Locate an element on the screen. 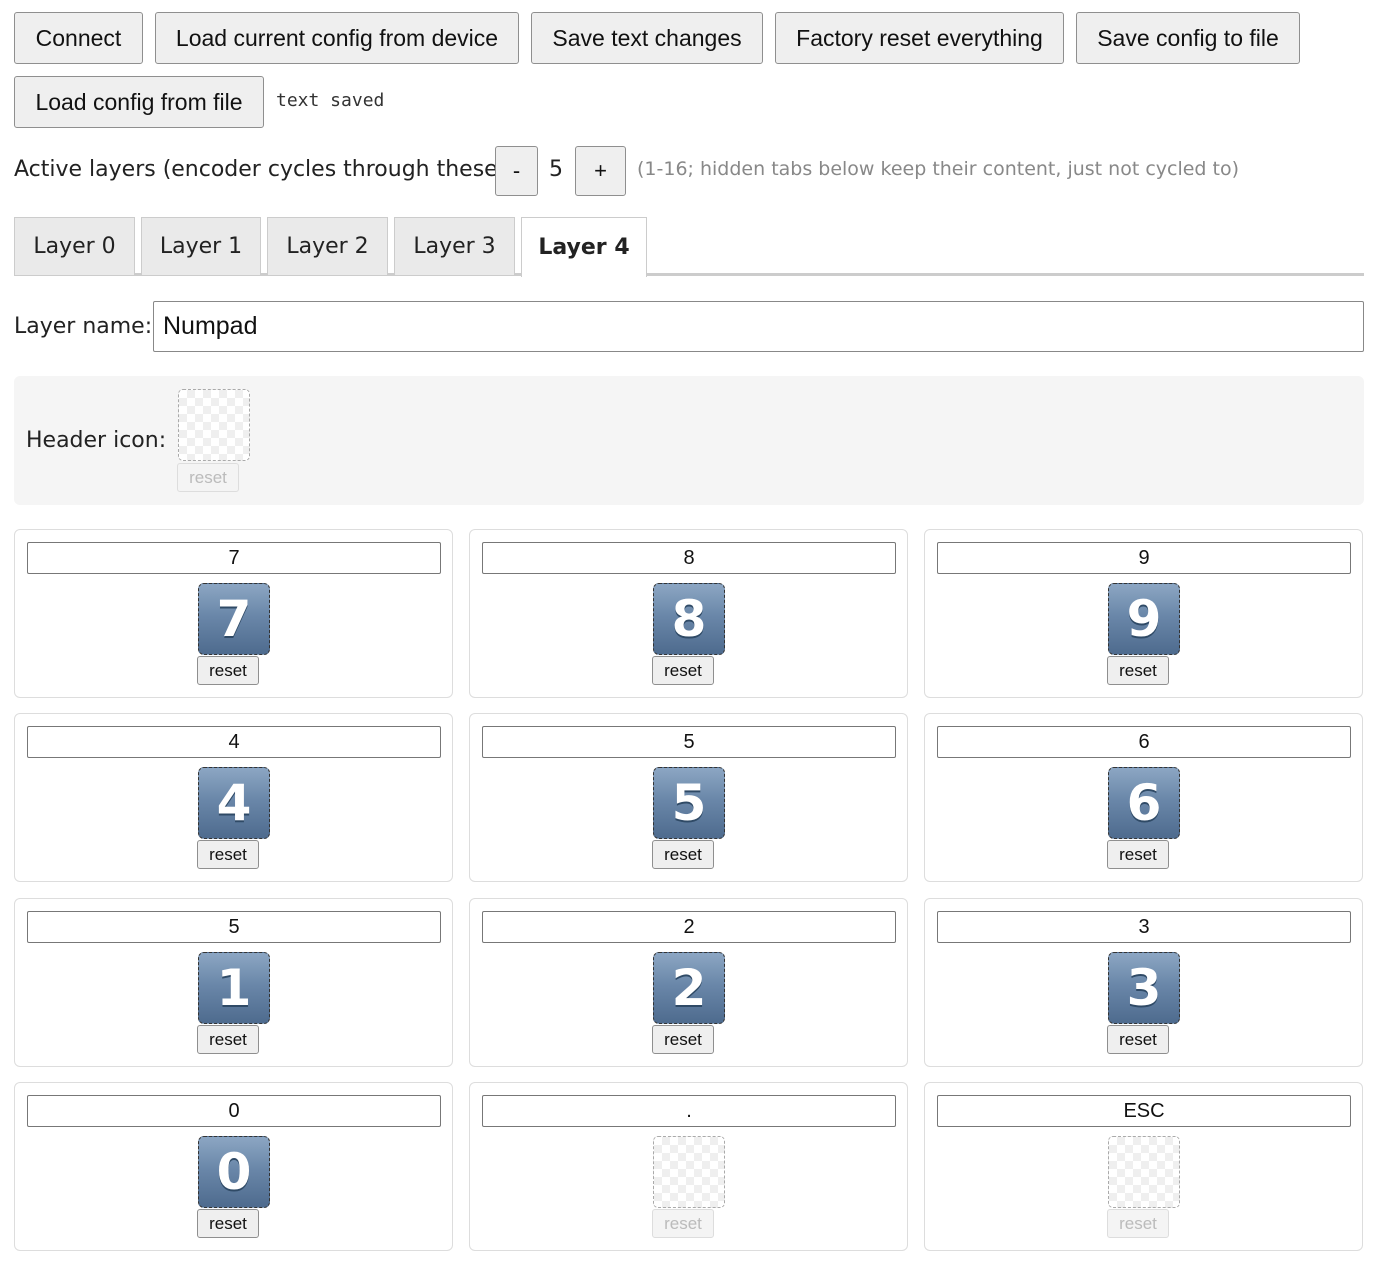 This screenshot has width=1378, height=1264. load-config-file-button: Load config from file is located at coordinates (139, 102).